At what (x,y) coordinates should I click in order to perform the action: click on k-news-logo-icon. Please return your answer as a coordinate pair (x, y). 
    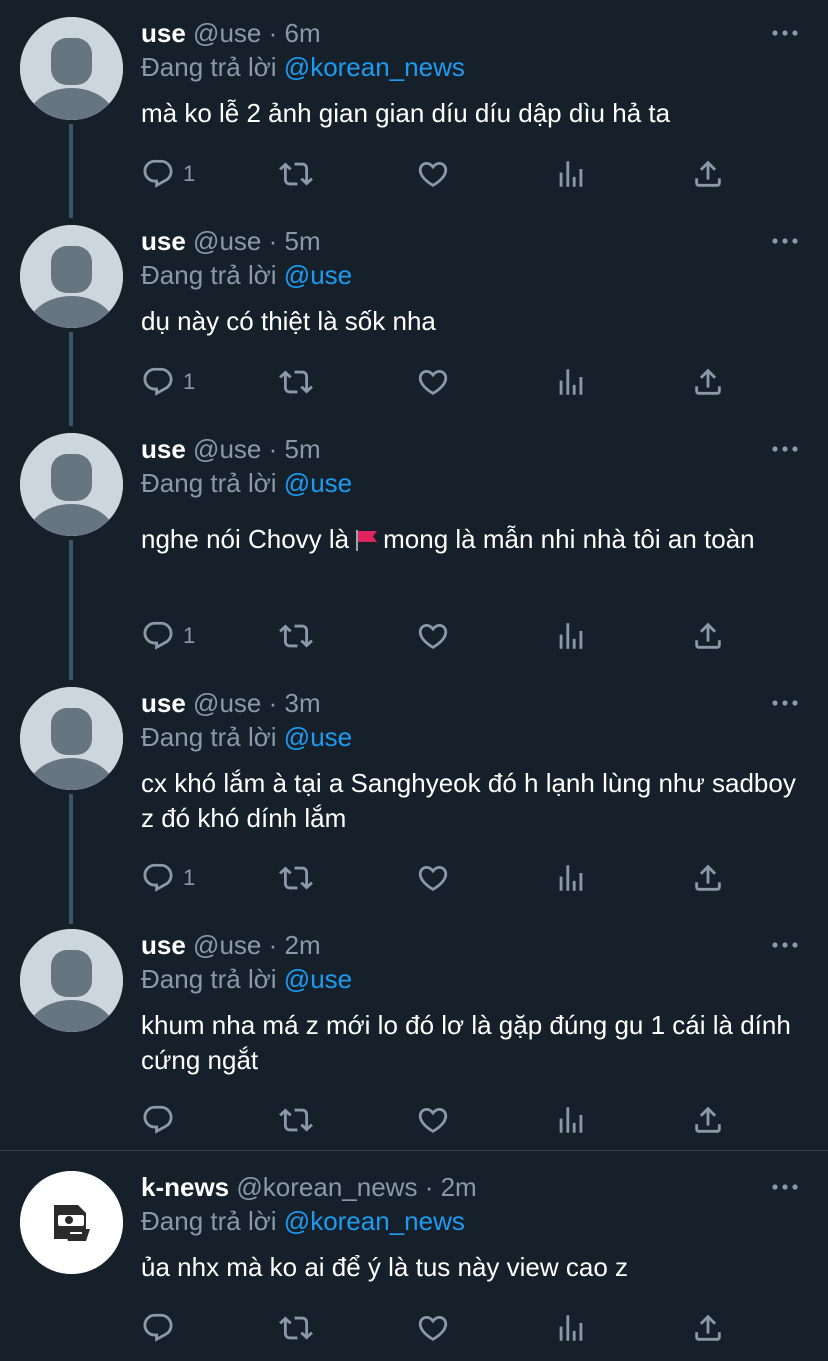
    Looking at the image, I should click on (71, 1222).